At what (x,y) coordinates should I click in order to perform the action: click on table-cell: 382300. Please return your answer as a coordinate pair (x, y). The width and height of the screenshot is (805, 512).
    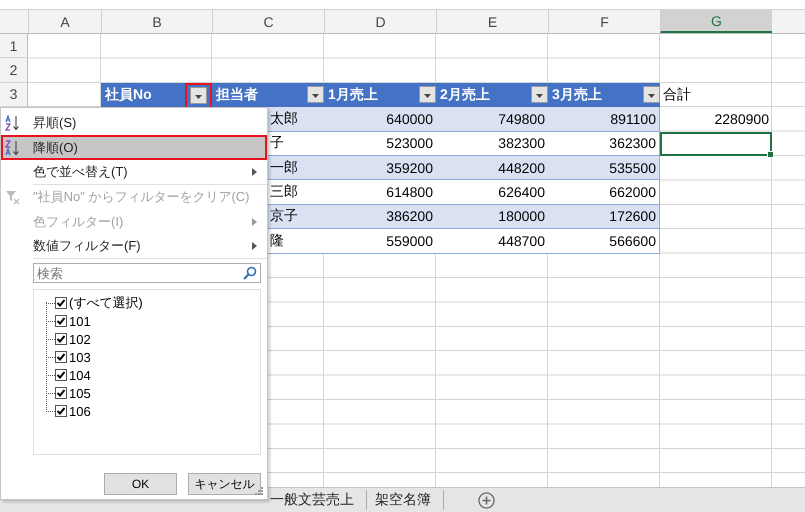
    Looking at the image, I should click on (492, 144).